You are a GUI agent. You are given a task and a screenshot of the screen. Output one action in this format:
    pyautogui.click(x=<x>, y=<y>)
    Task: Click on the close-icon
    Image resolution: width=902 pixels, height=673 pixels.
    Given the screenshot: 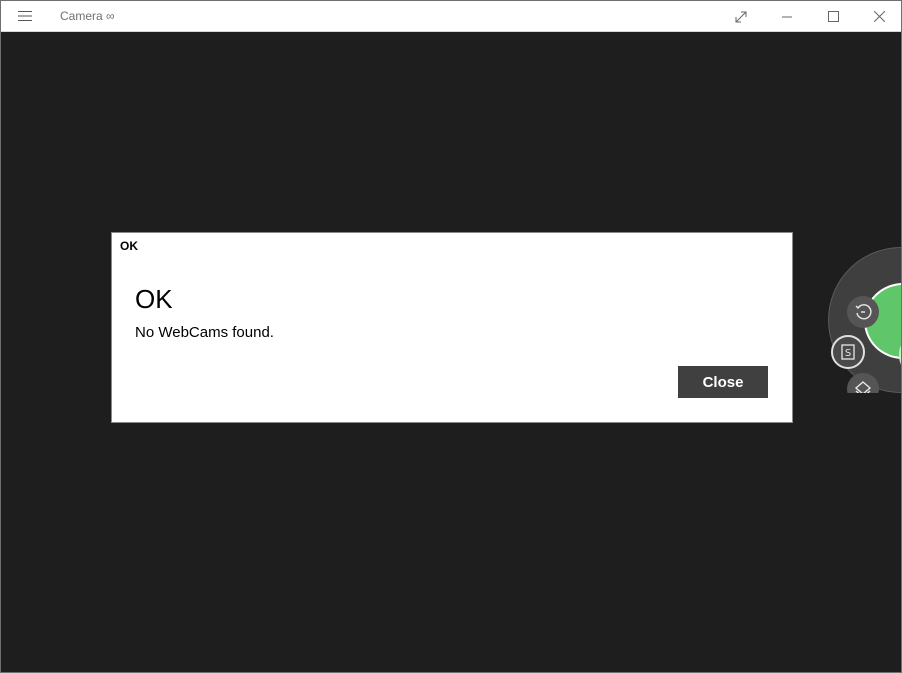 What is the action you would take?
    pyautogui.click(x=879, y=16)
    